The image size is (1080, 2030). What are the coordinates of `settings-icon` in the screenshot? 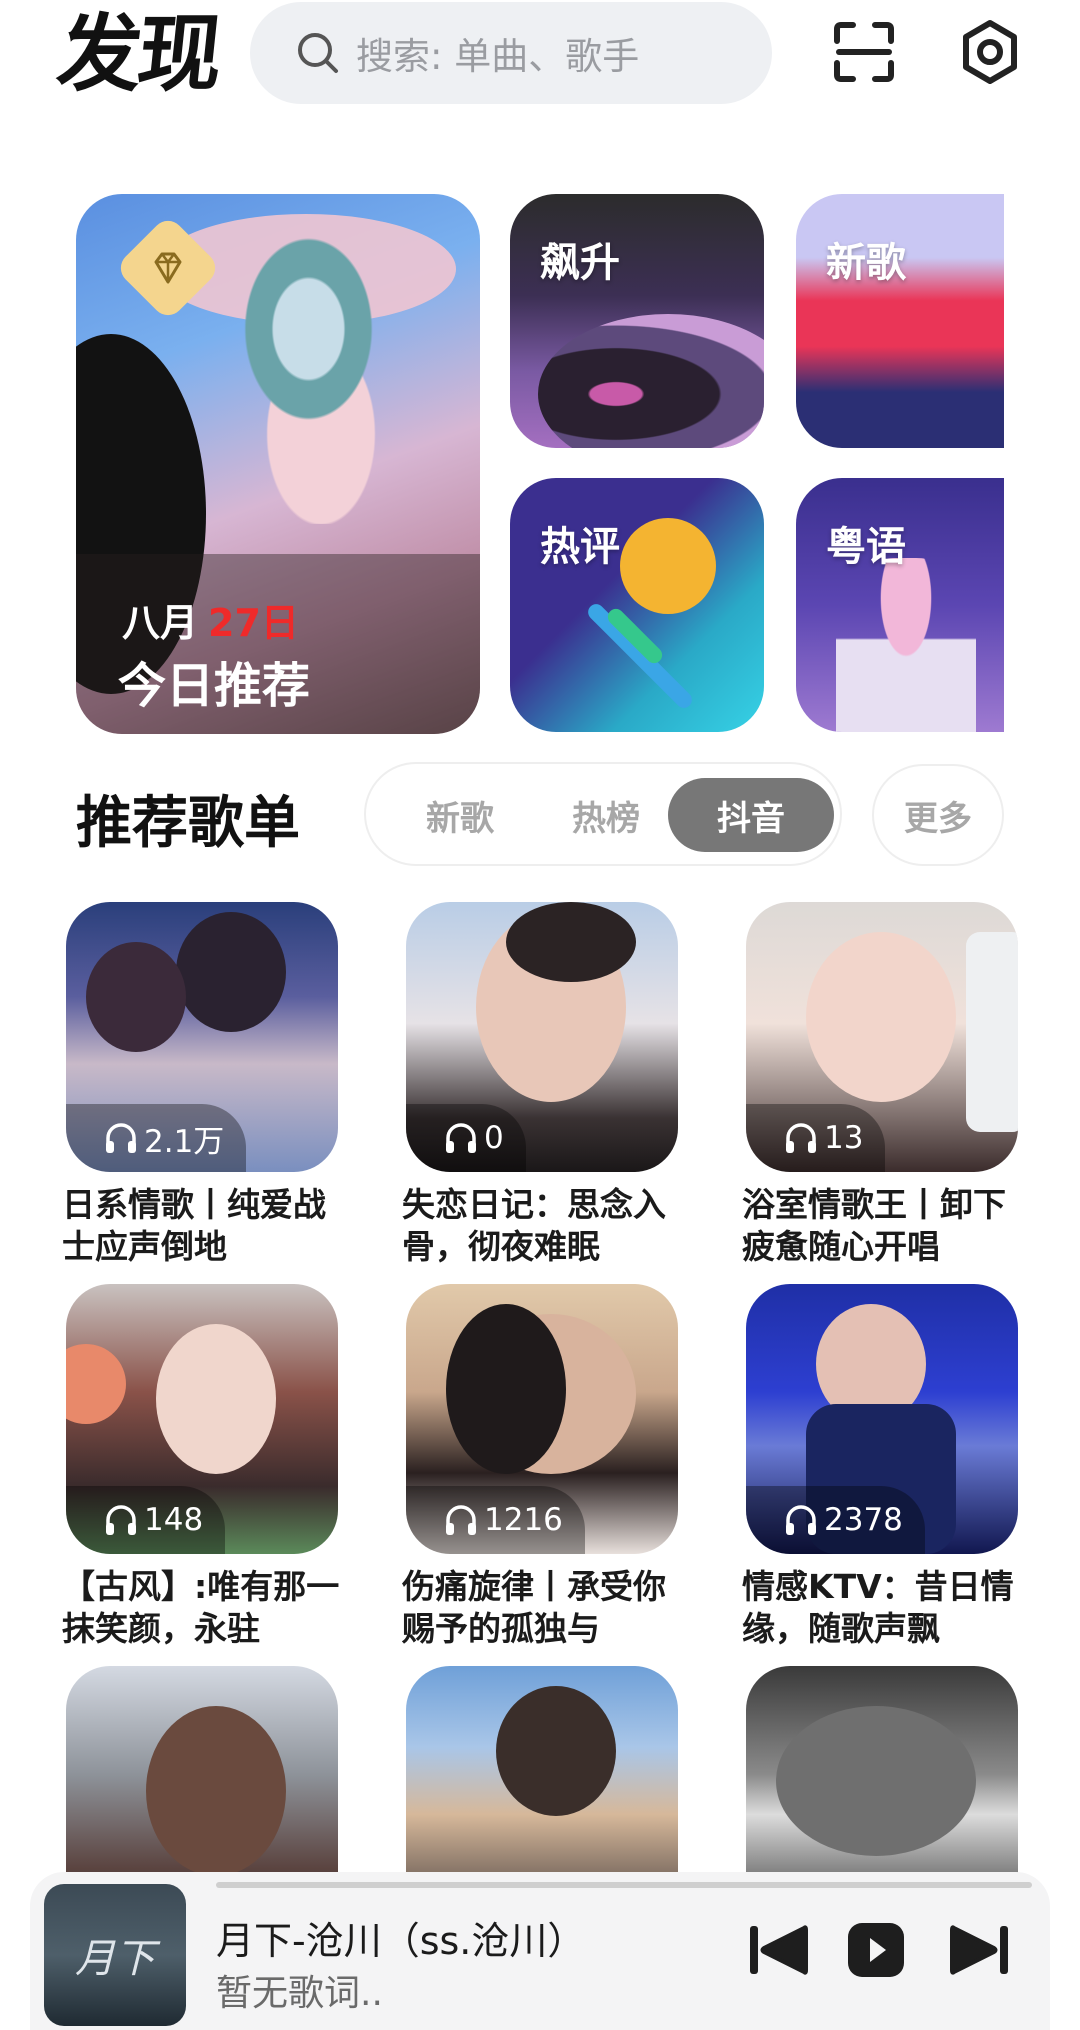 It's located at (990, 52).